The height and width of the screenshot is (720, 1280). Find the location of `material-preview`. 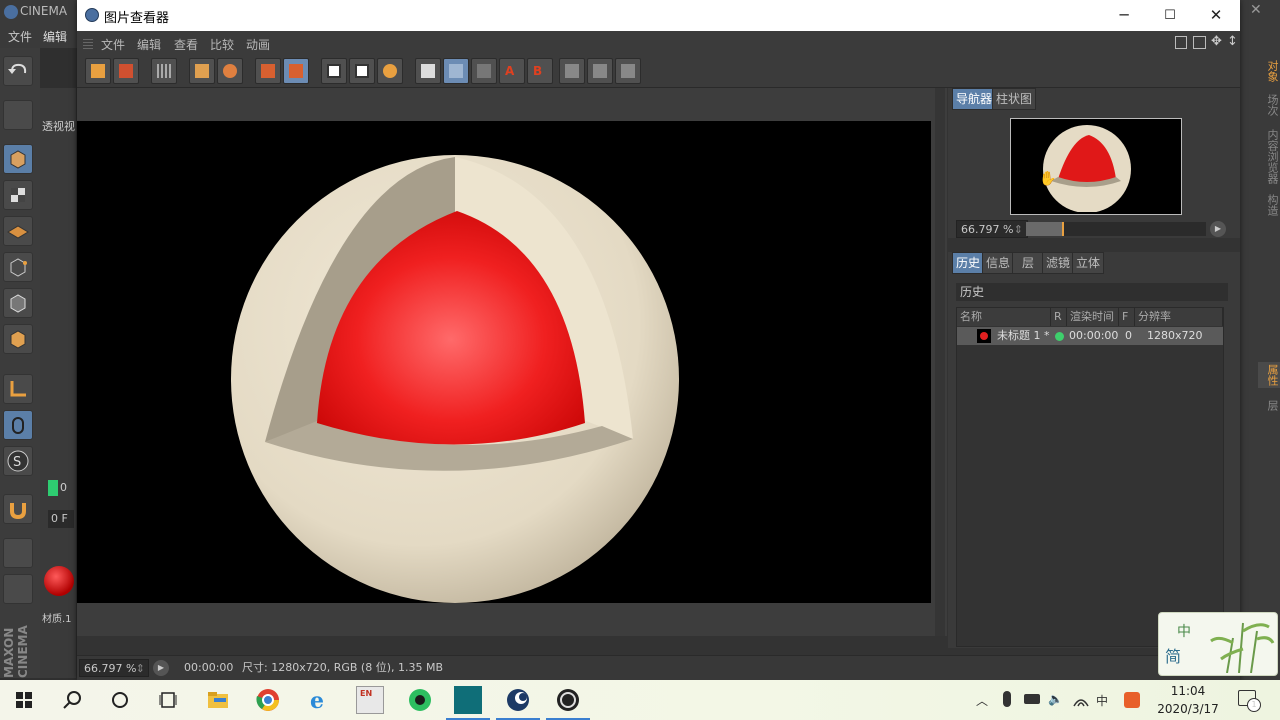

material-preview is located at coordinates (59, 581).